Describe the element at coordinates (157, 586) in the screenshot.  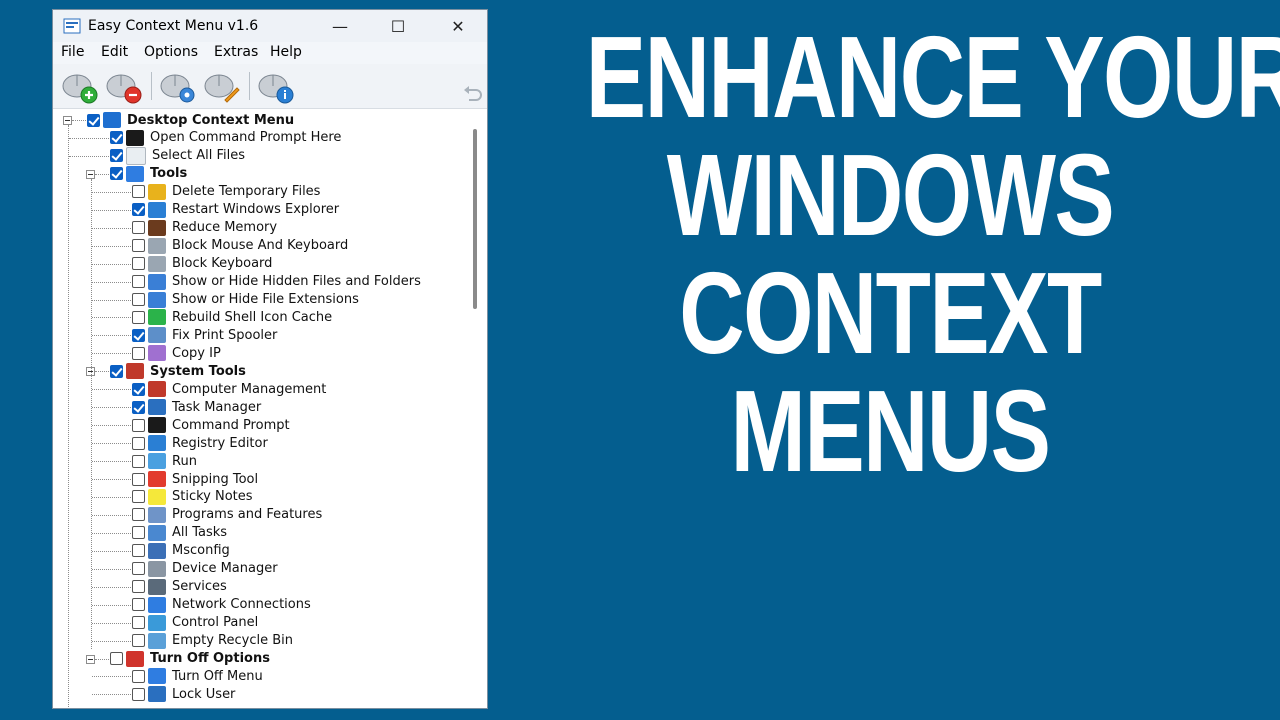
I see `services-icon` at that location.